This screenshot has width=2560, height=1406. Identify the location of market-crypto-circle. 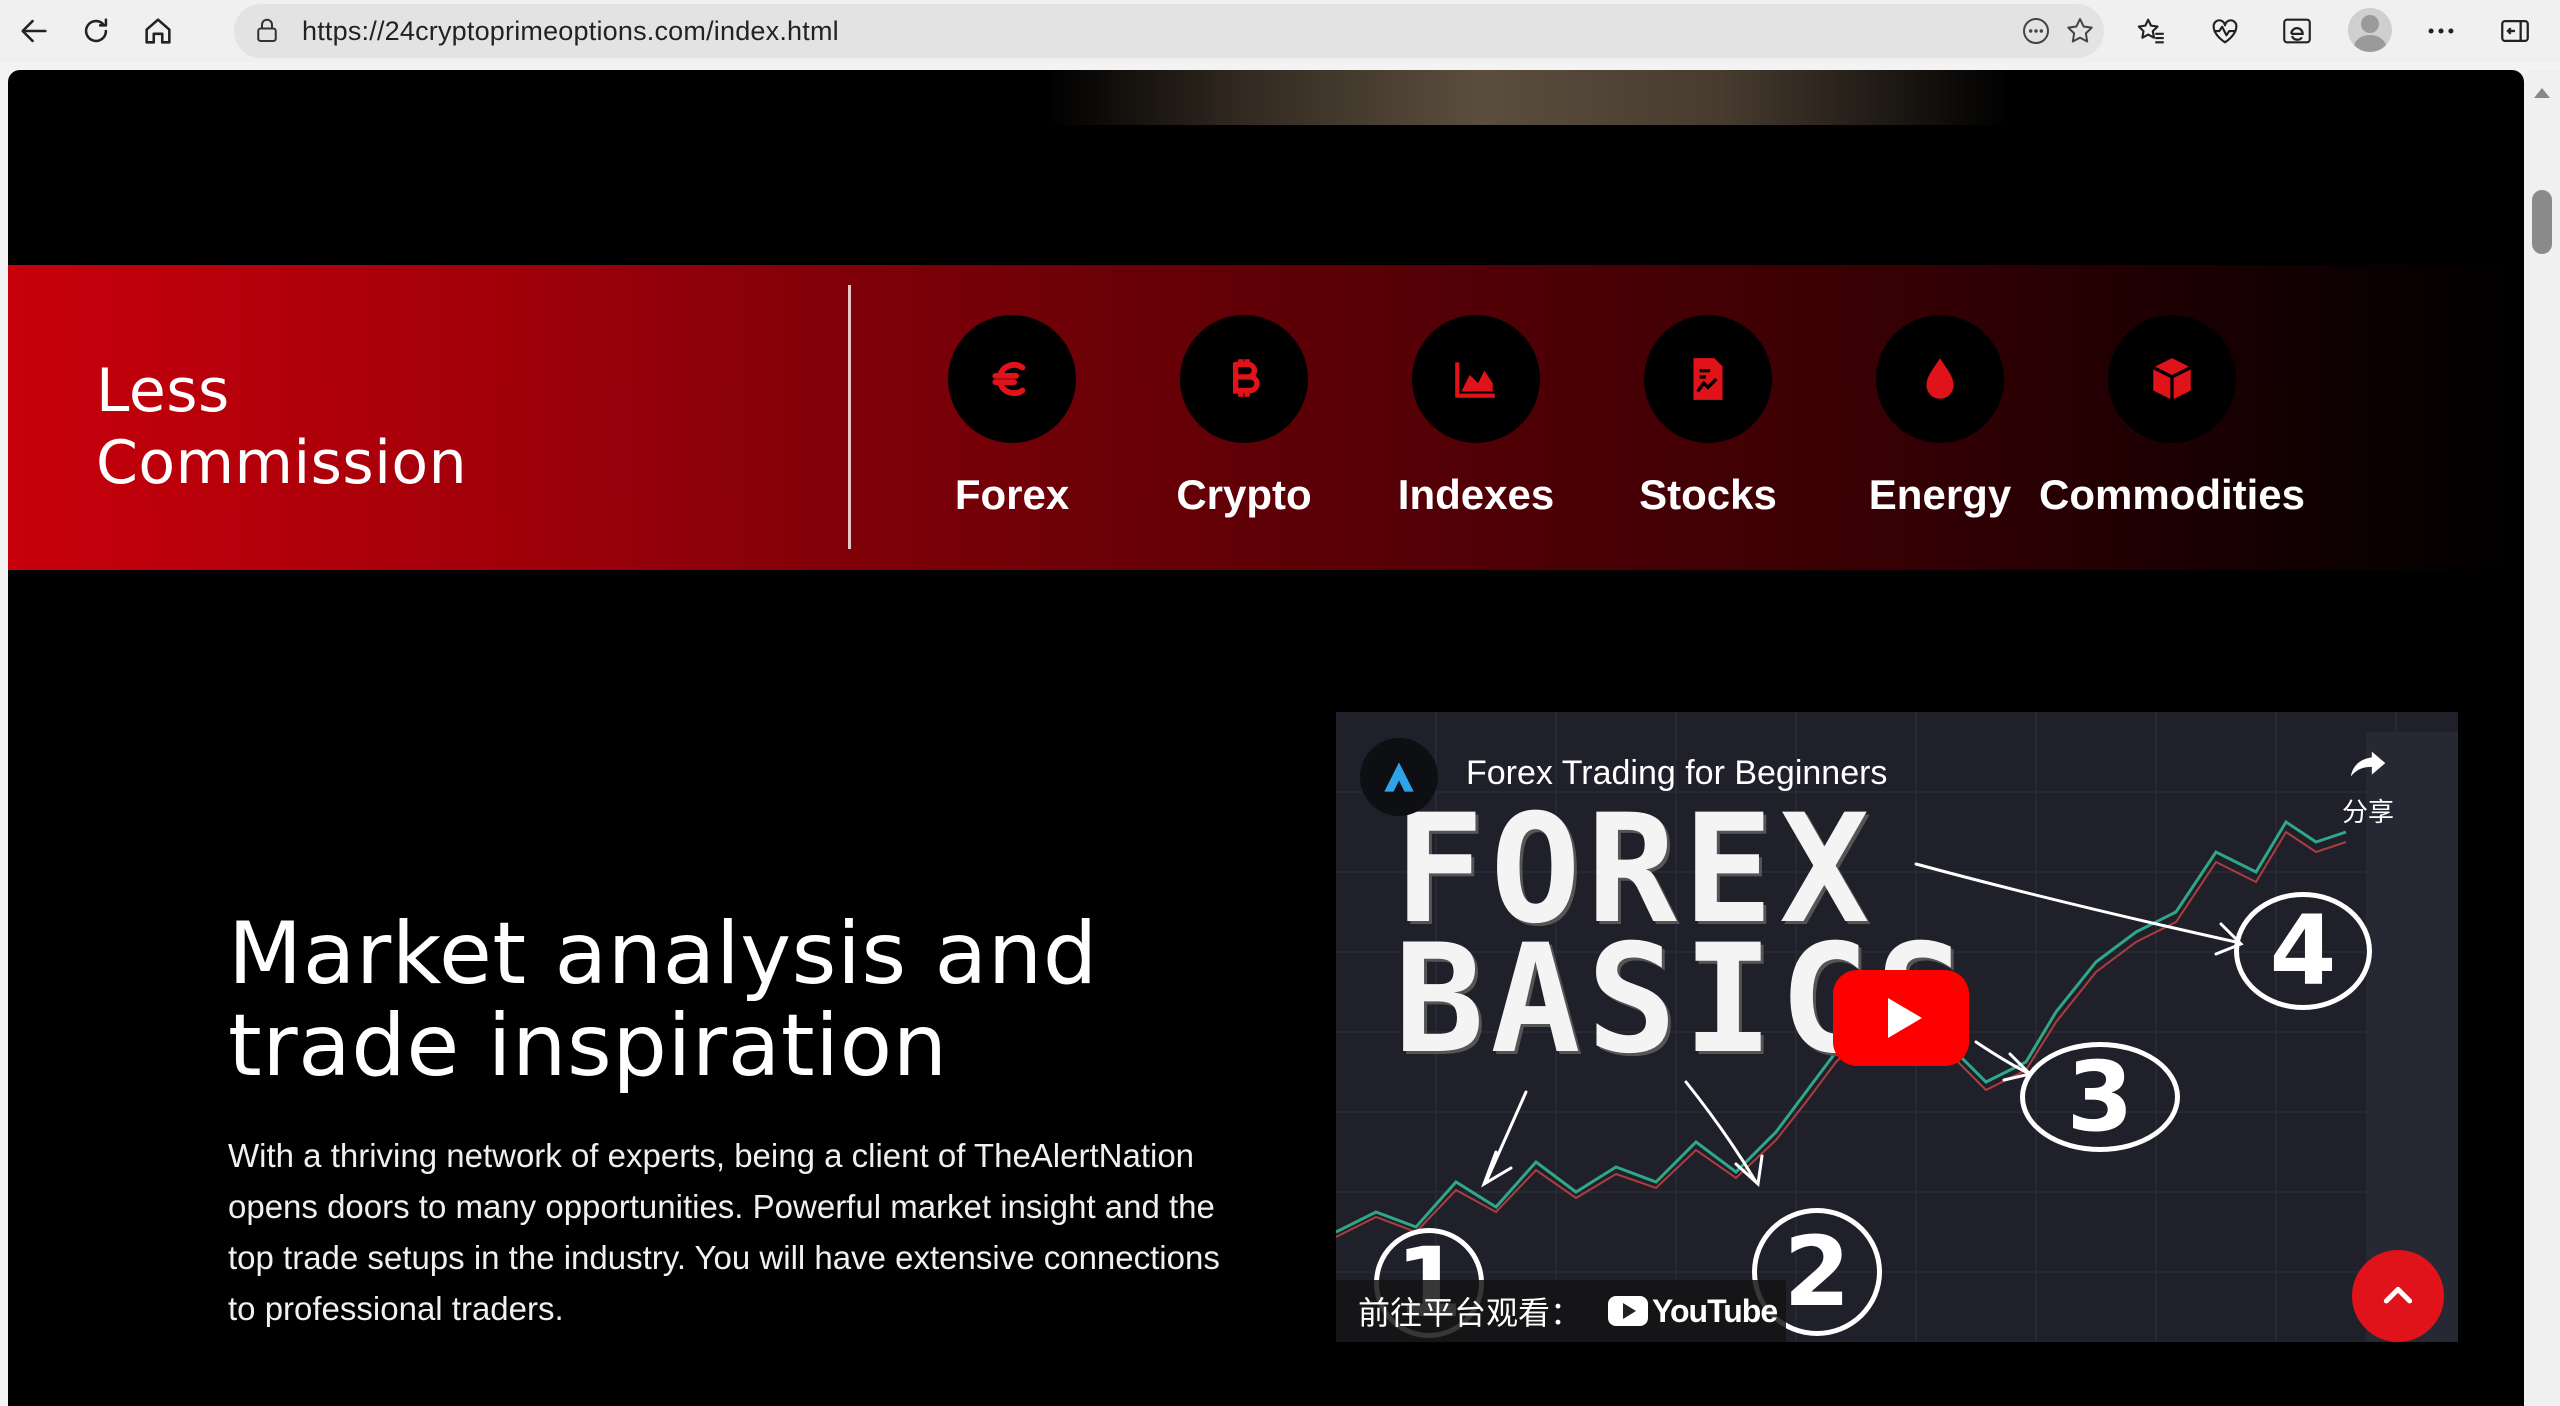
(1244, 379).